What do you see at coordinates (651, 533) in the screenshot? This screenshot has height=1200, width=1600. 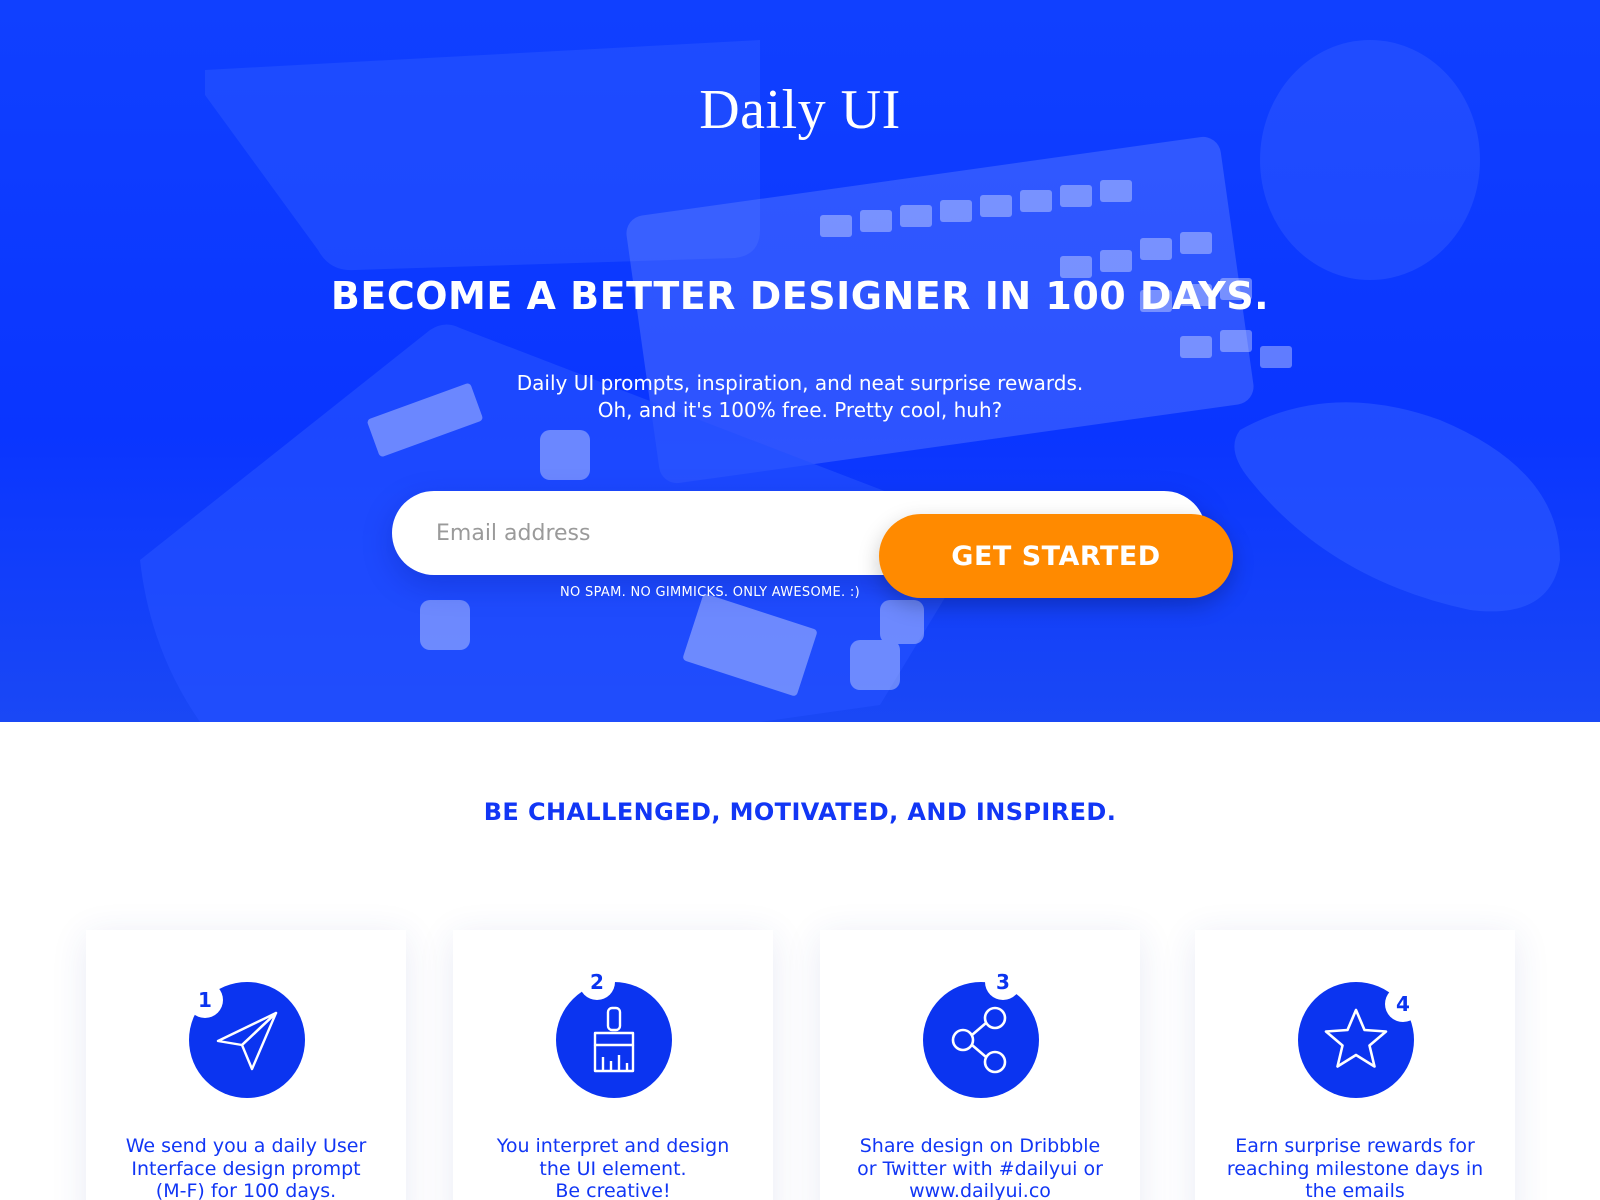 I see `email-input` at bounding box center [651, 533].